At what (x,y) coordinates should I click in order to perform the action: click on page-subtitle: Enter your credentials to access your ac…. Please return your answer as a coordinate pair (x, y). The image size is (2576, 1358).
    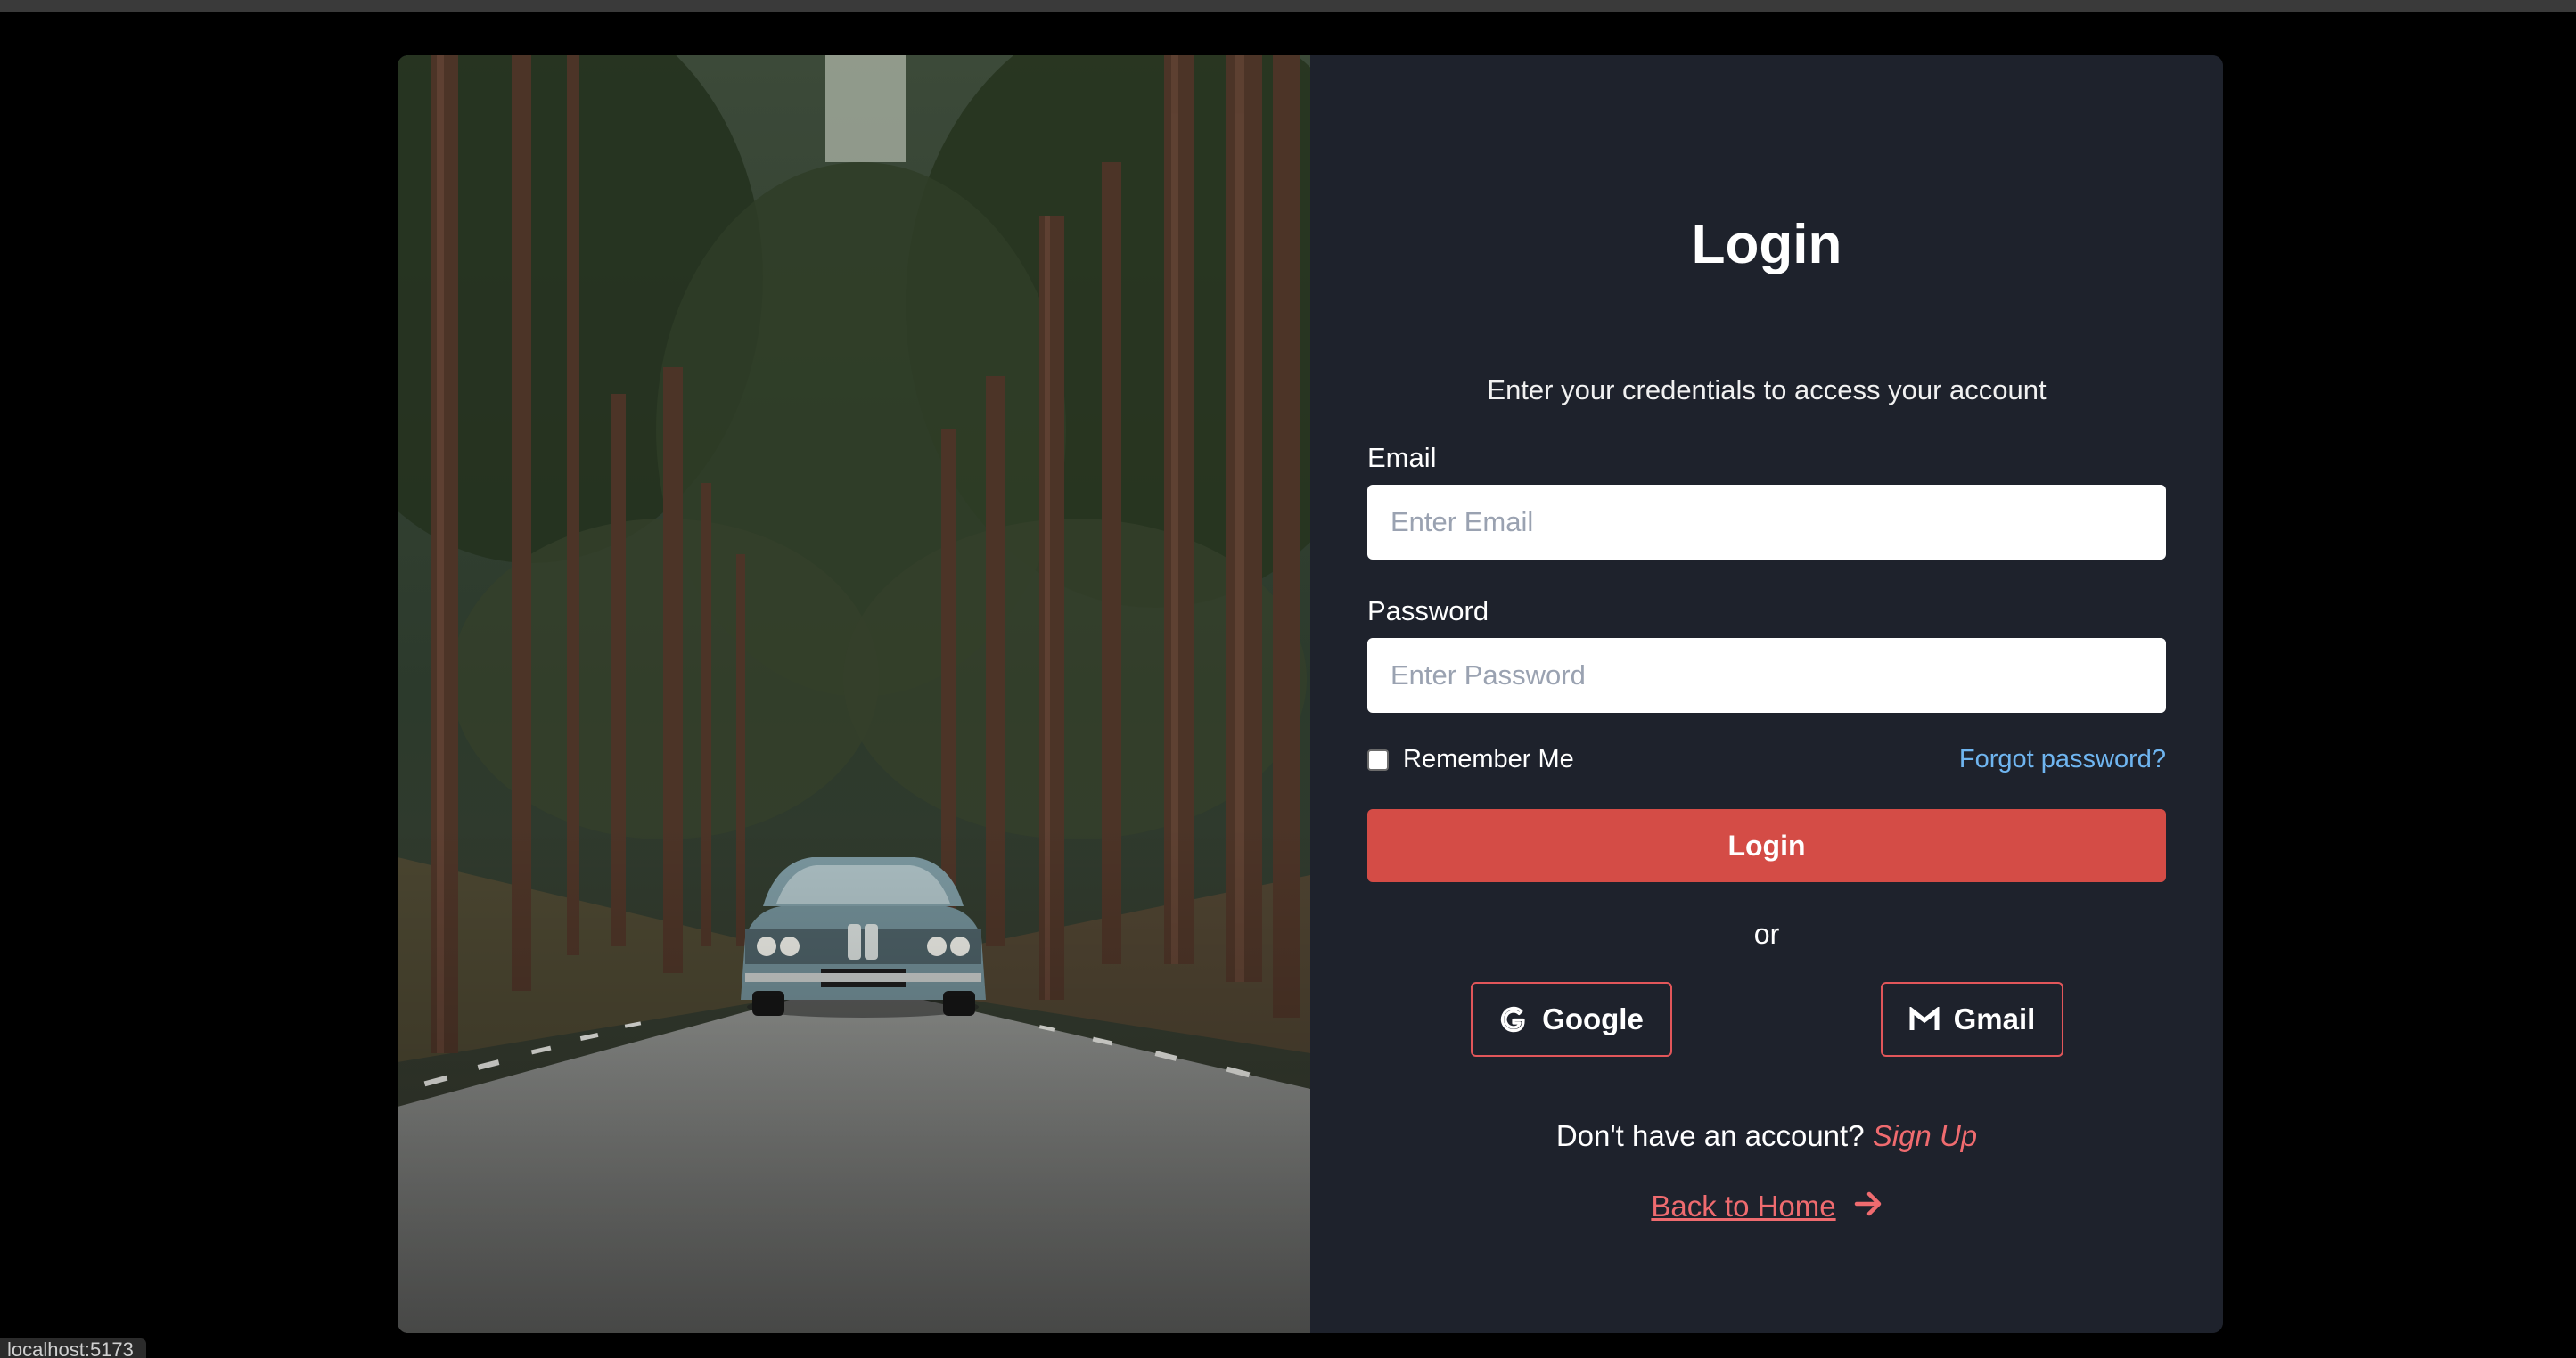
    Looking at the image, I should click on (1767, 389).